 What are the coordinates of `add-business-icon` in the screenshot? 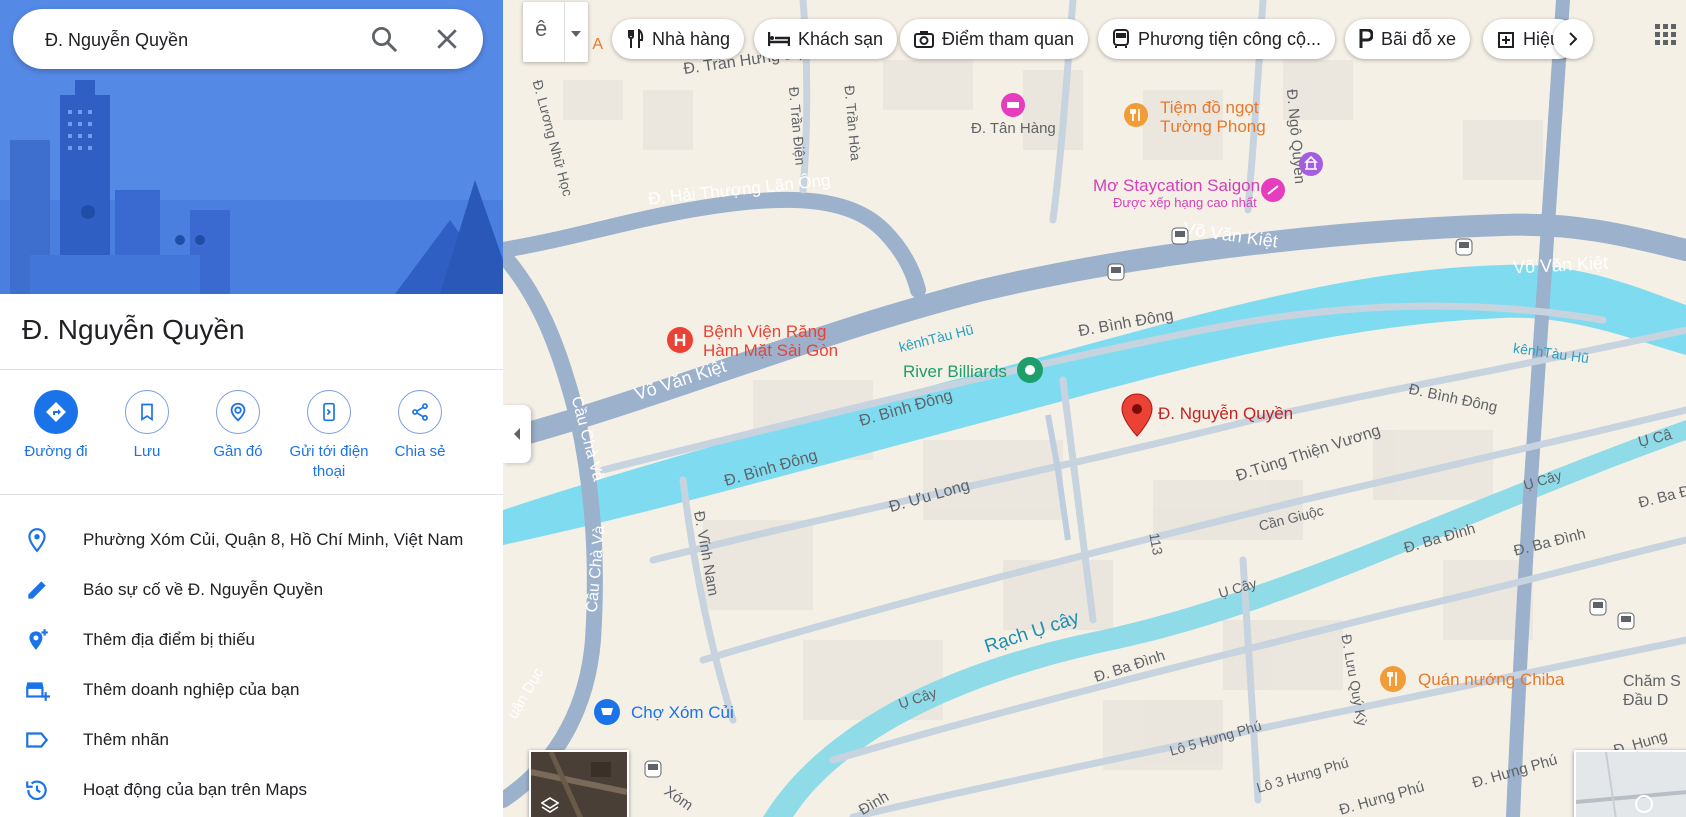 It's located at (37, 690).